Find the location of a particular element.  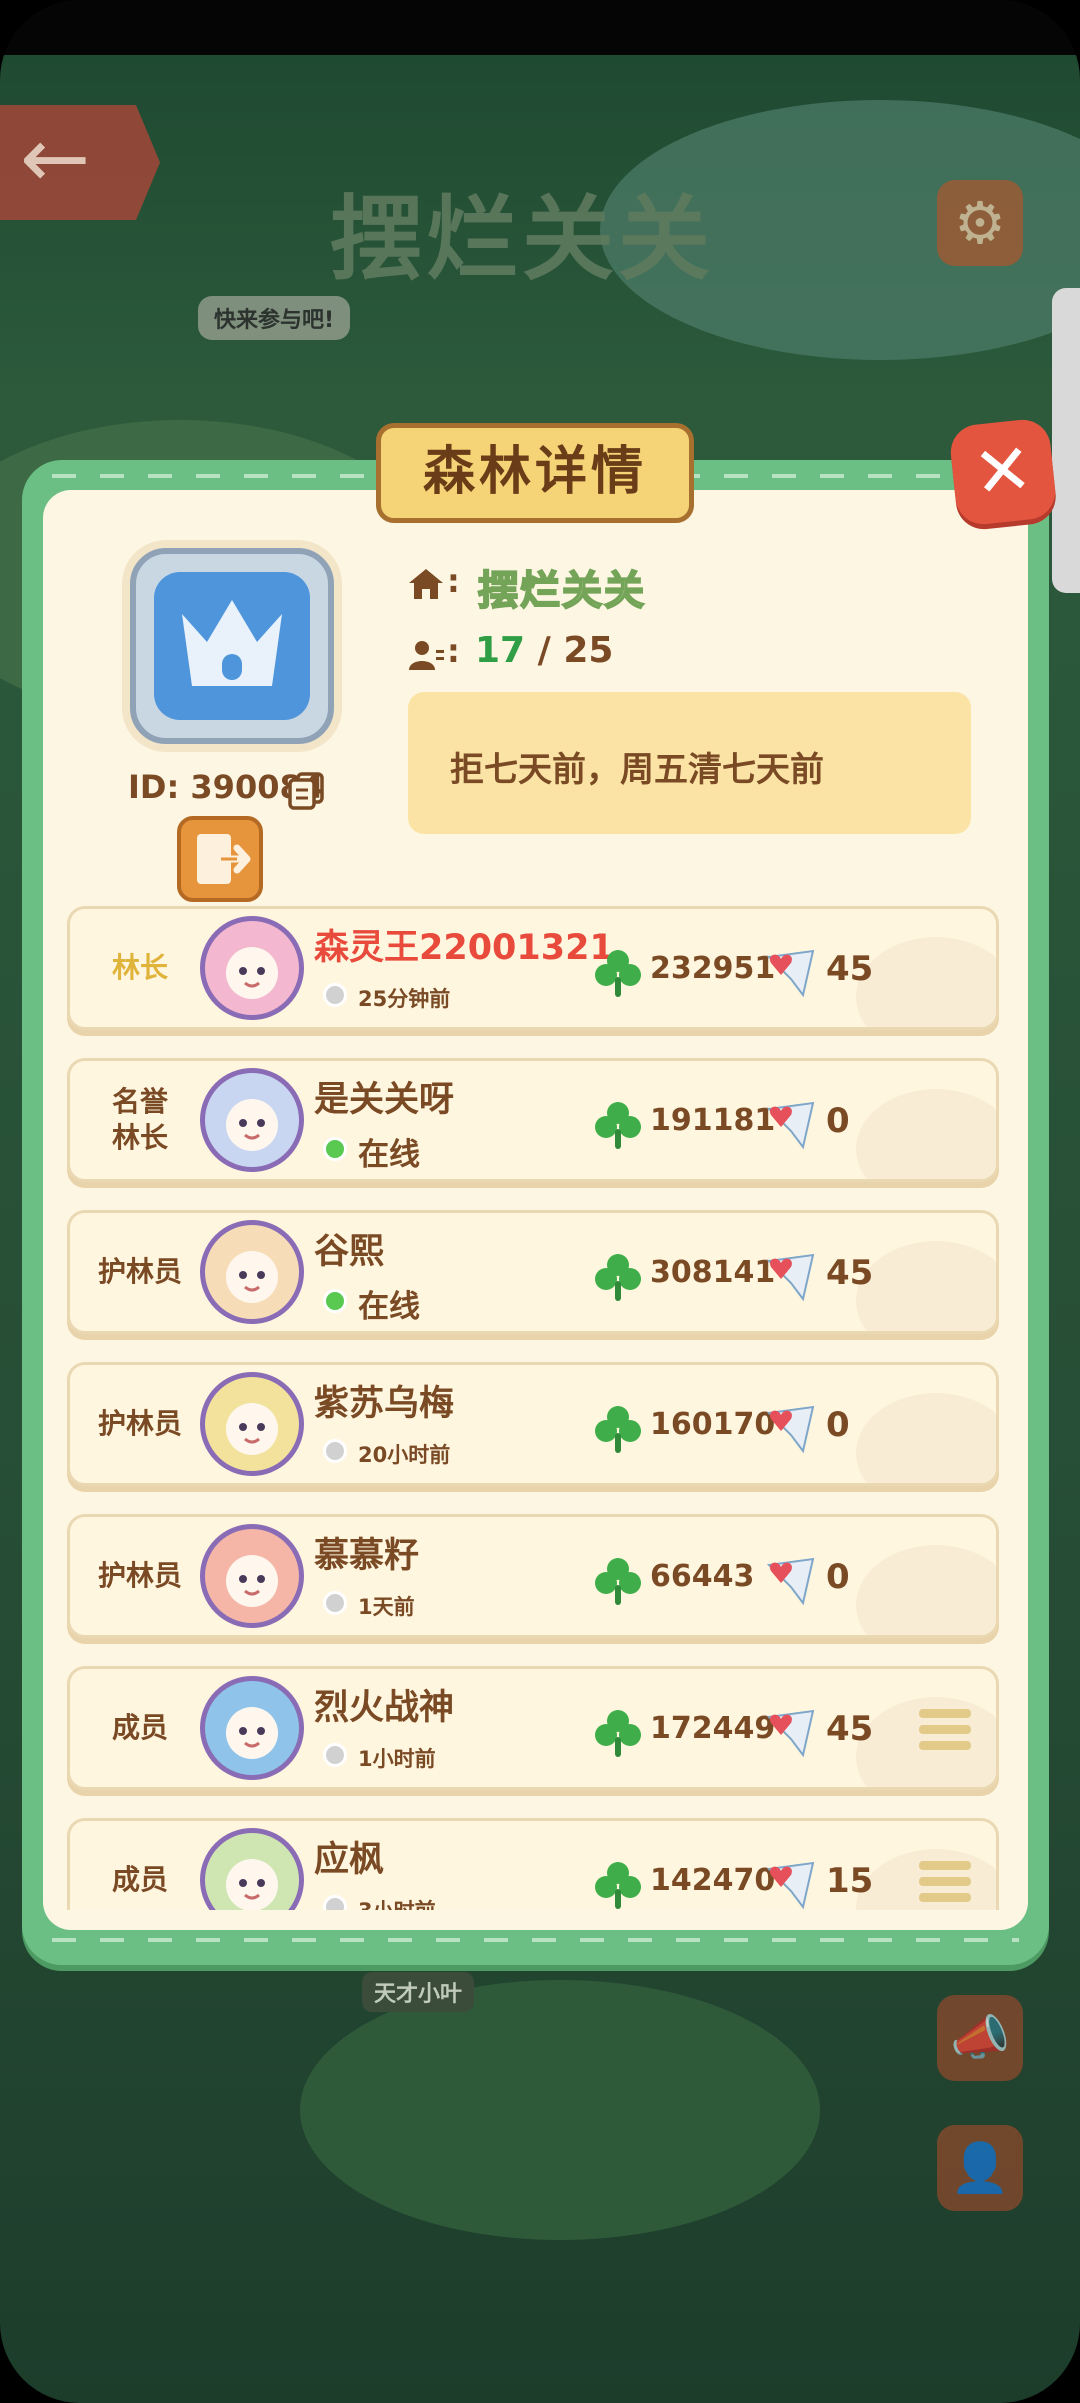

member-score: 66443 is located at coordinates (702, 1576).